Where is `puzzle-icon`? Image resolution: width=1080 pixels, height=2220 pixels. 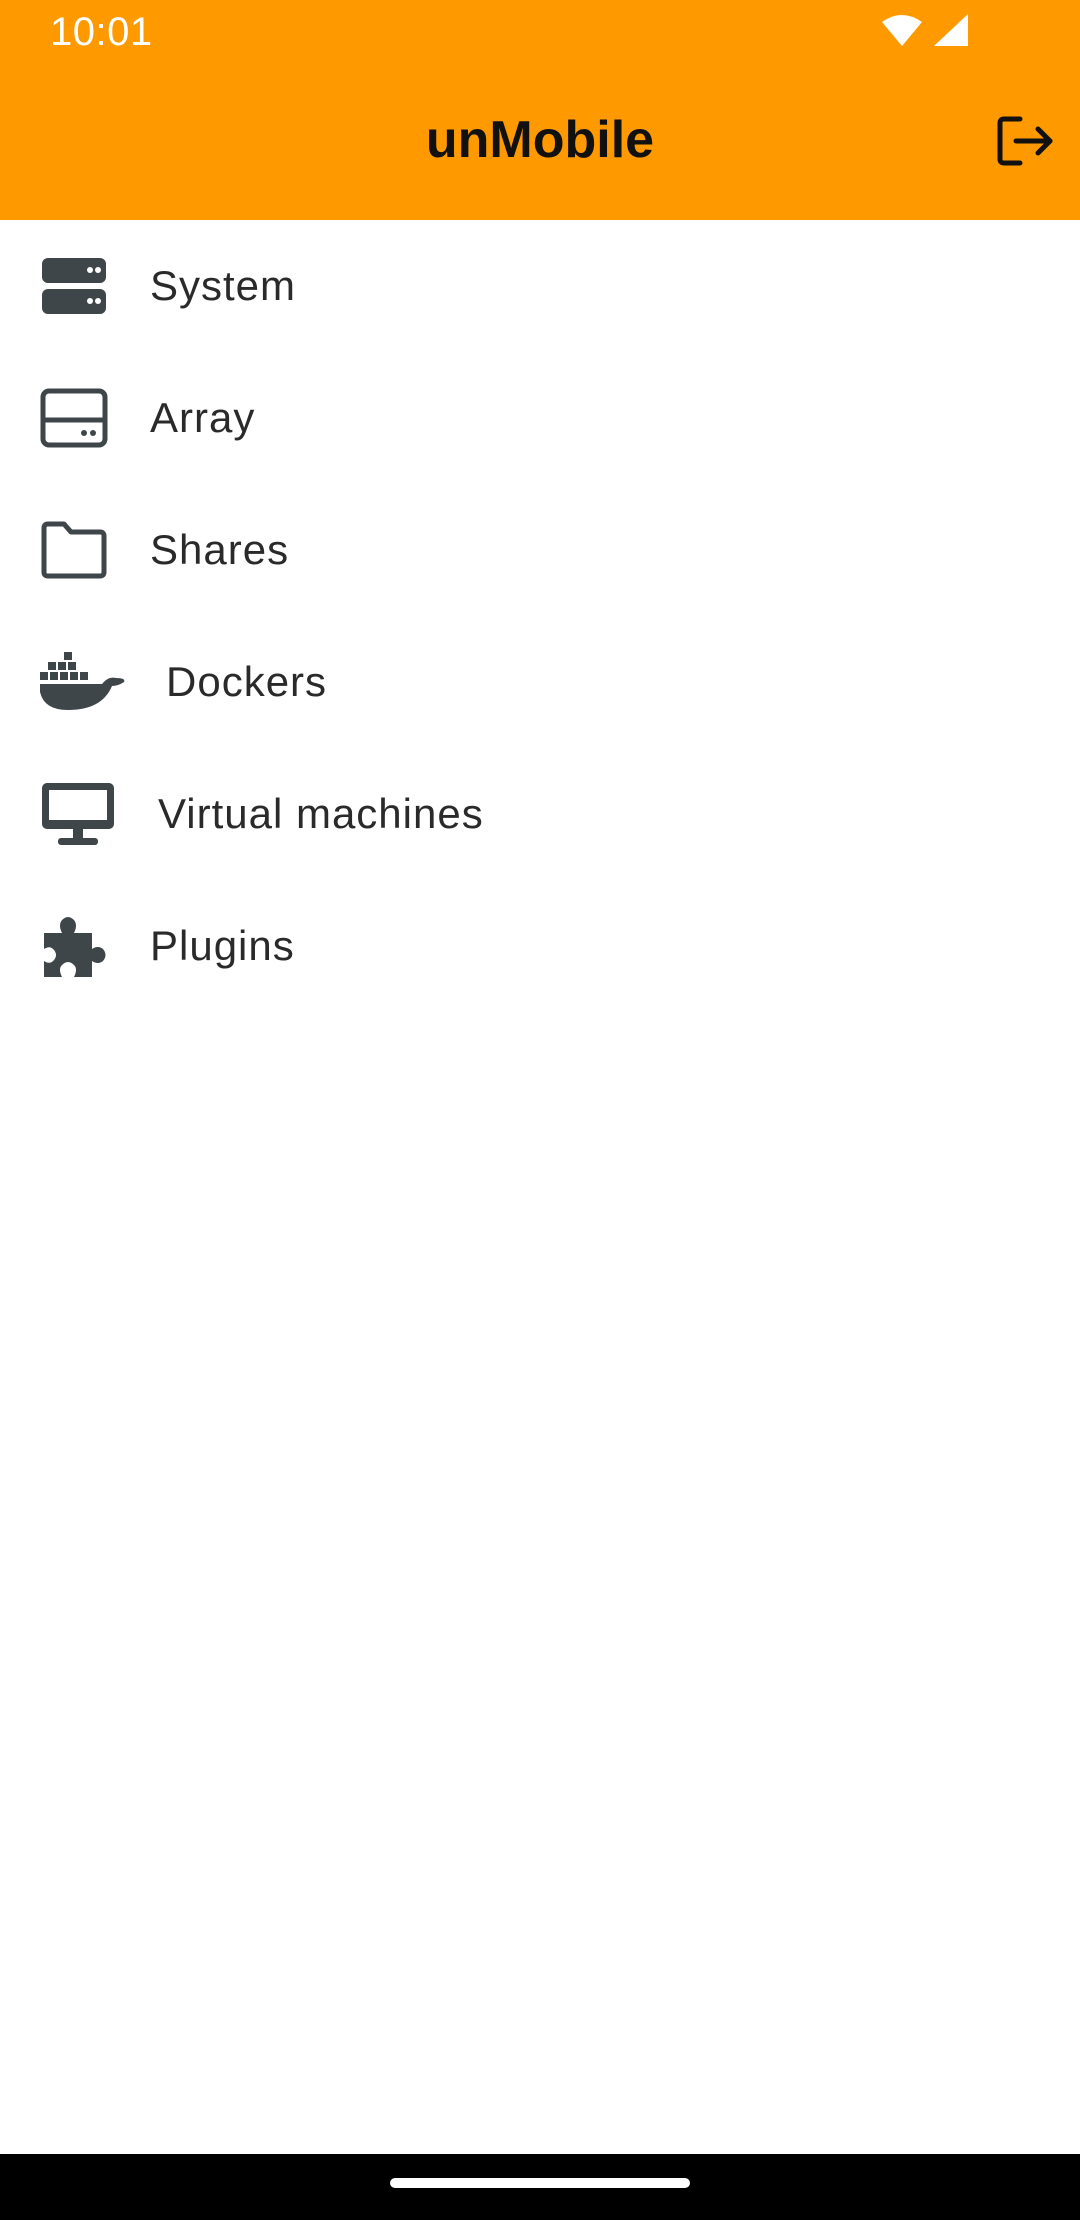 puzzle-icon is located at coordinates (75, 946).